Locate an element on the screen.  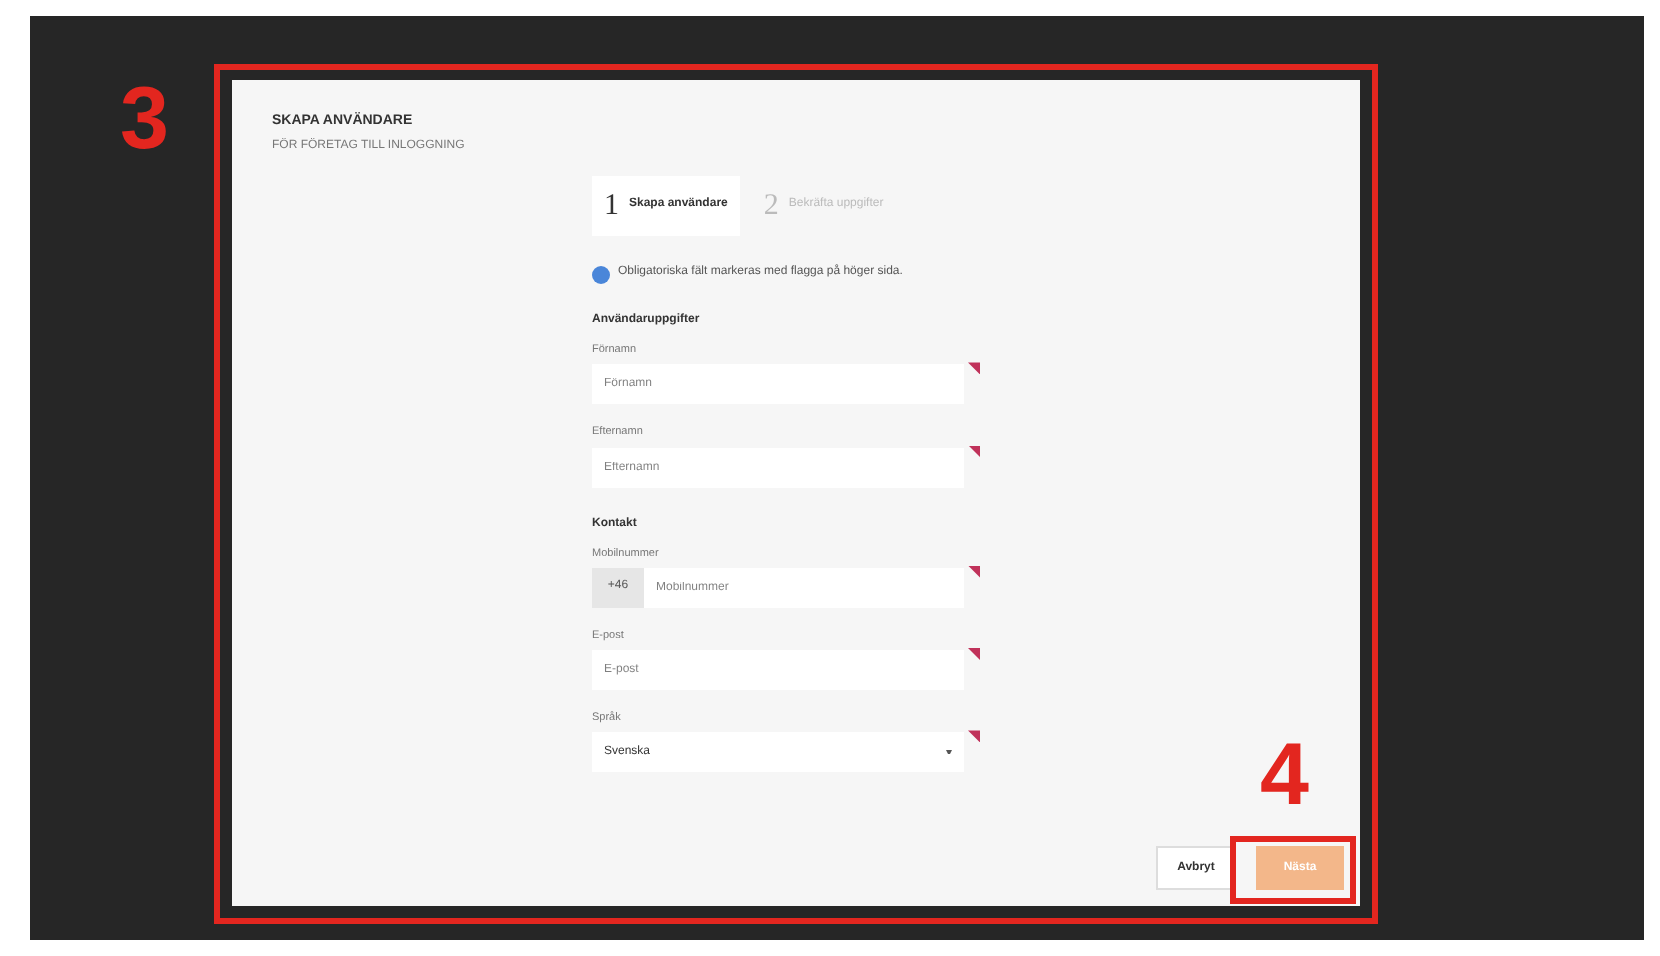
annotation-number: 4 is located at coordinates (1284, 776).